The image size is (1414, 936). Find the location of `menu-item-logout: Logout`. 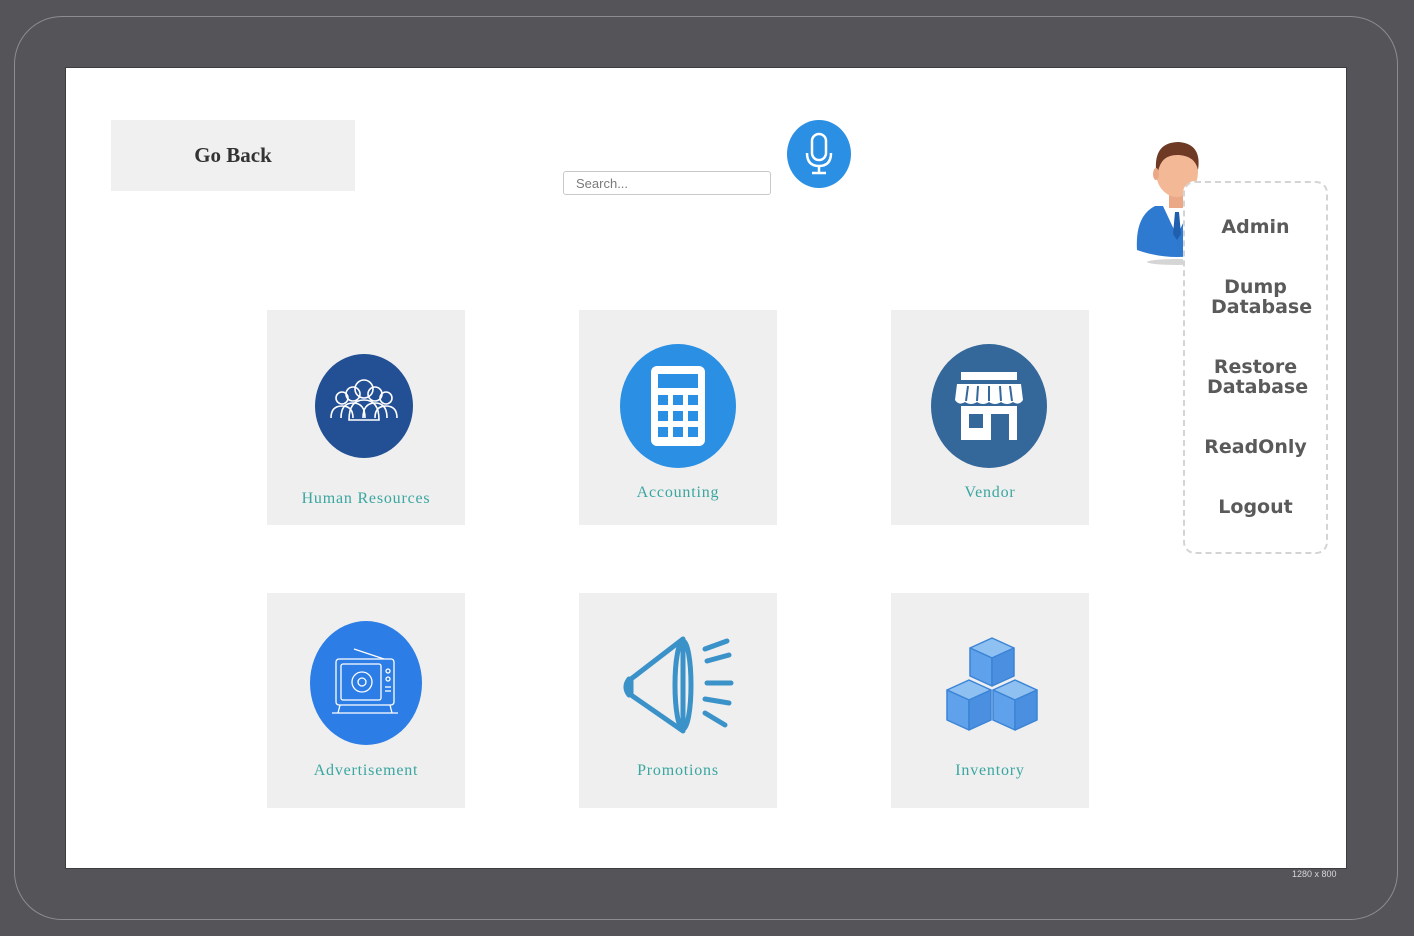

menu-item-logout: Logout is located at coordinates (1255, 507).